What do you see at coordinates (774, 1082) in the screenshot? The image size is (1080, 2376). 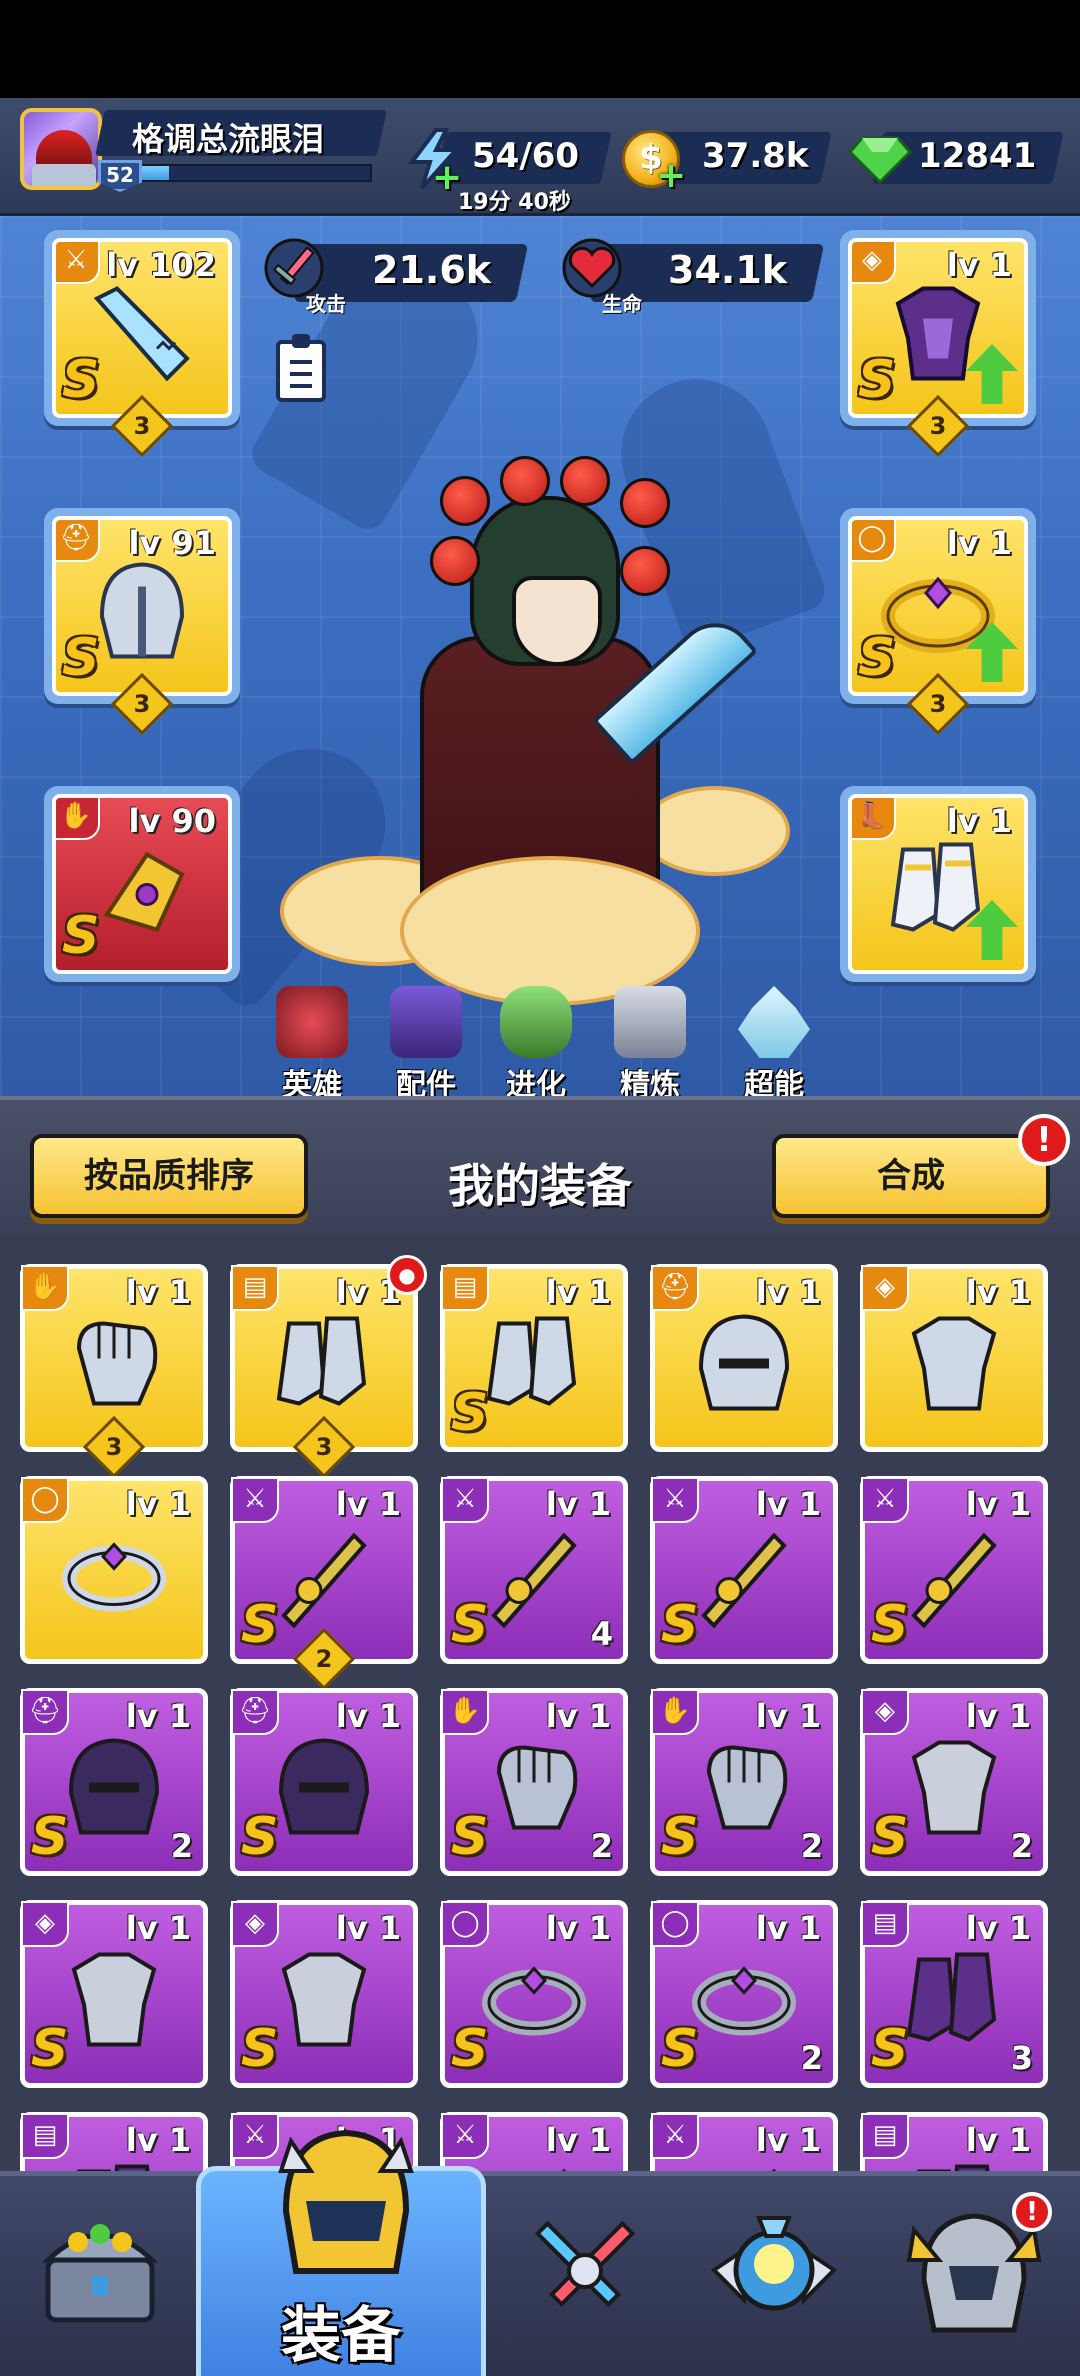 I see `submenu-superpower-label: 超能` at bounding box center [774, 1082].